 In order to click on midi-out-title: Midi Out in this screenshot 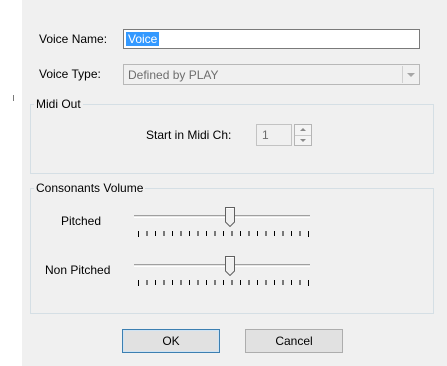, I will do `click(58, 104)`.